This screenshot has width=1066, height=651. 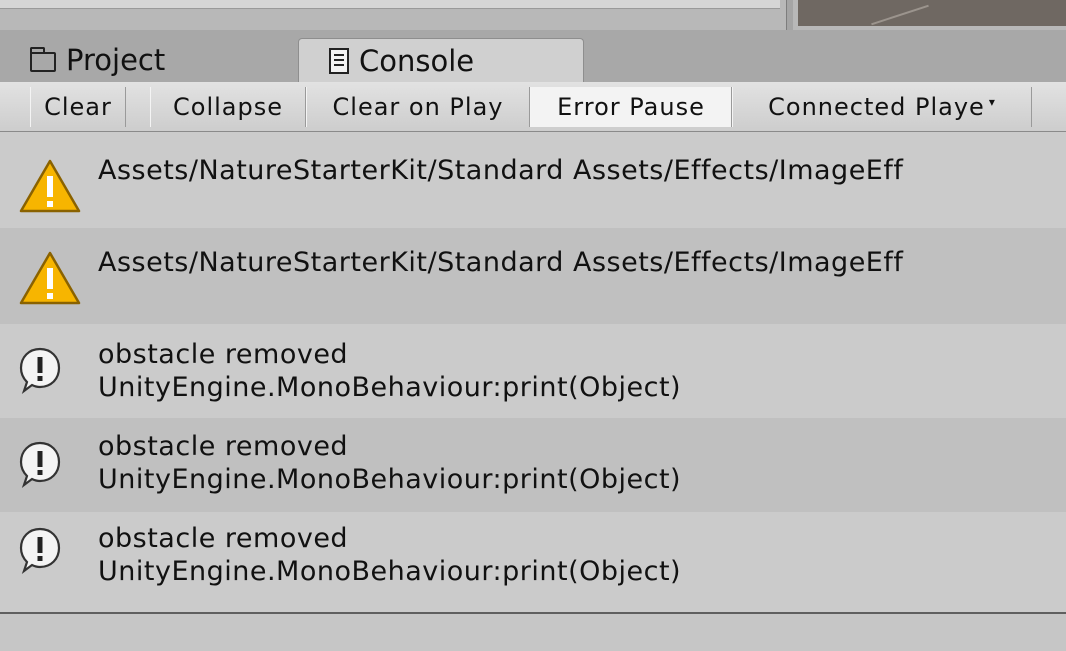 I want to click on clear-button: Clear, so click(x=78, y=107).